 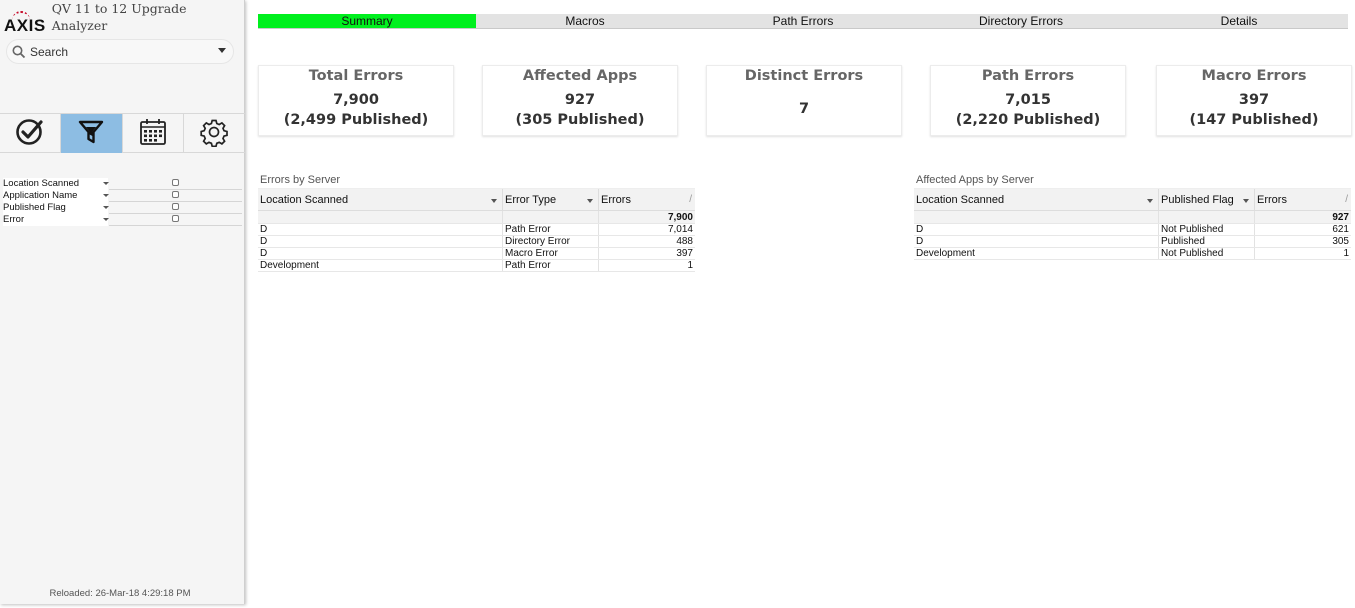 I want to click on cell-errors: 305, so click(x=1340, y=241).